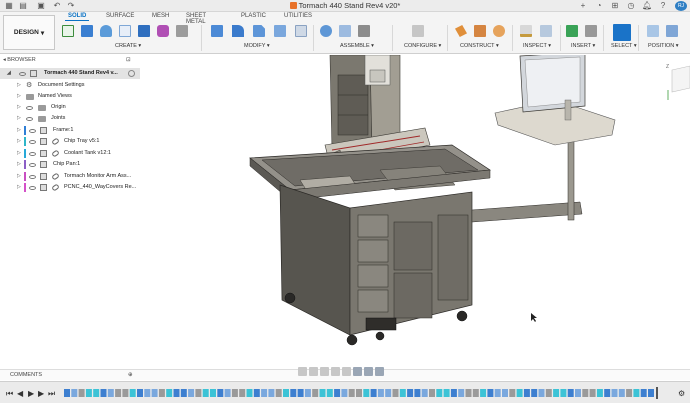 The width and height of the screenshot is (690, 403). What do you see at coordinates (20, 393) in the screenshot?
I see `step-back-icon: ◀` at bounding box center [20, 393].